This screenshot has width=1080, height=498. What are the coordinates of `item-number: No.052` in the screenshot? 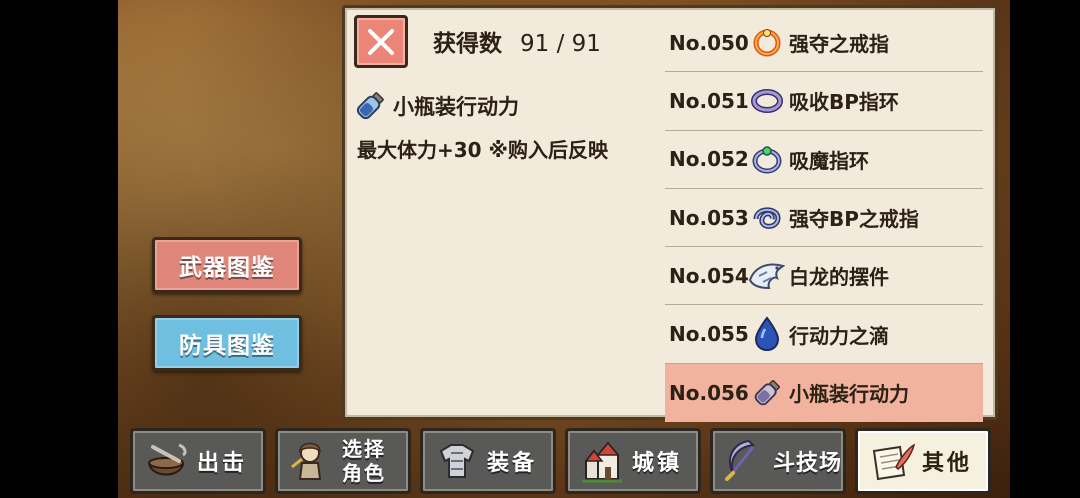 It's located at (709, 159).